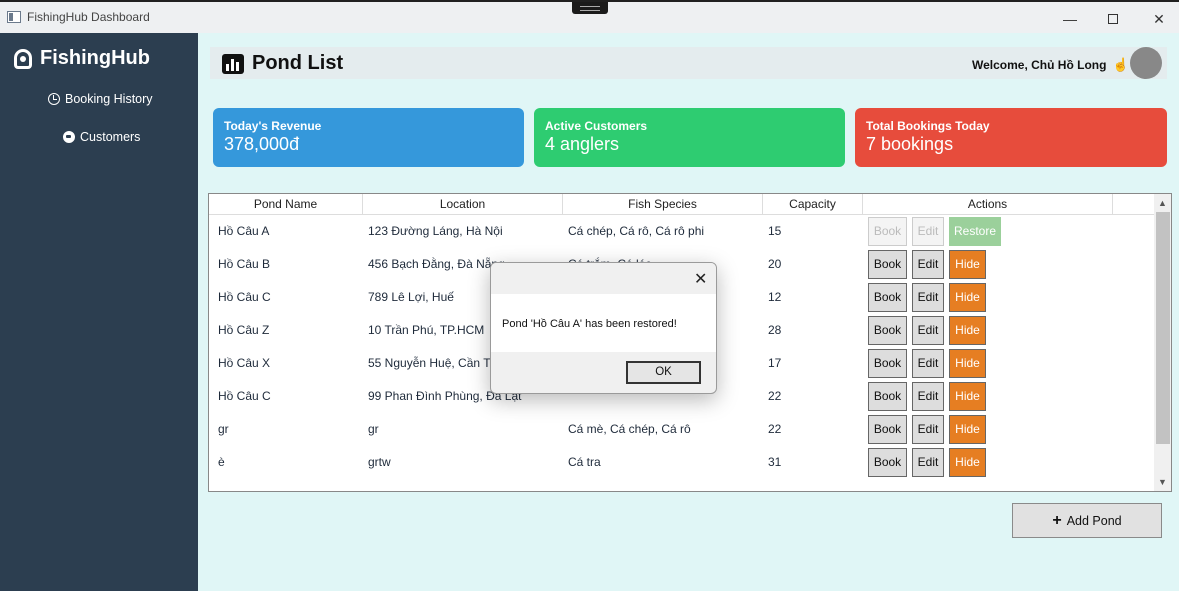 This screenshot has width=1179, height=591. I want to click on capacity-cell: 20, so click(775, 264).